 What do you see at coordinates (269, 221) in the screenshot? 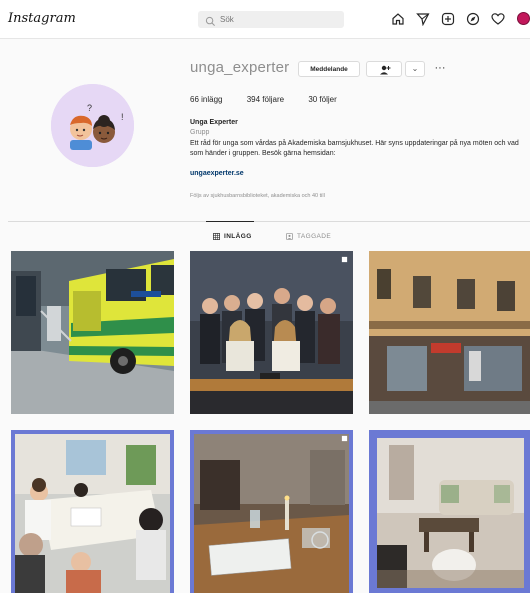
I see `tabs-divider` at bounding box center [269, 221].